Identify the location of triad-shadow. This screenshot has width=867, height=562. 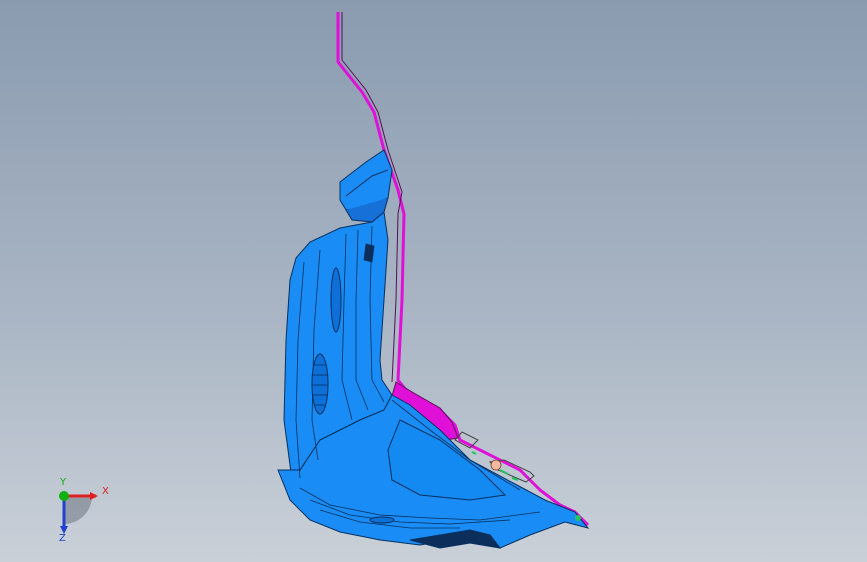
(78, 510).